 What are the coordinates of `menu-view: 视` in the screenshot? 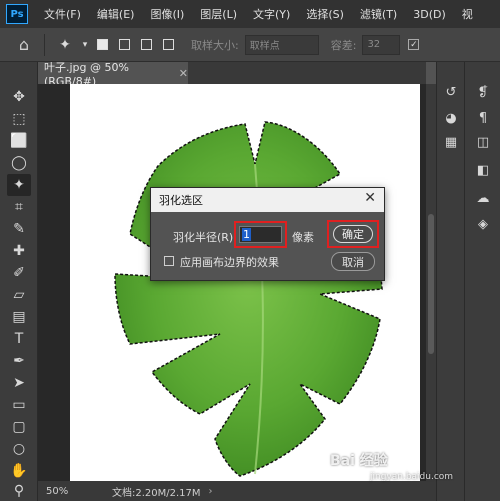 It's located at (467, 14).